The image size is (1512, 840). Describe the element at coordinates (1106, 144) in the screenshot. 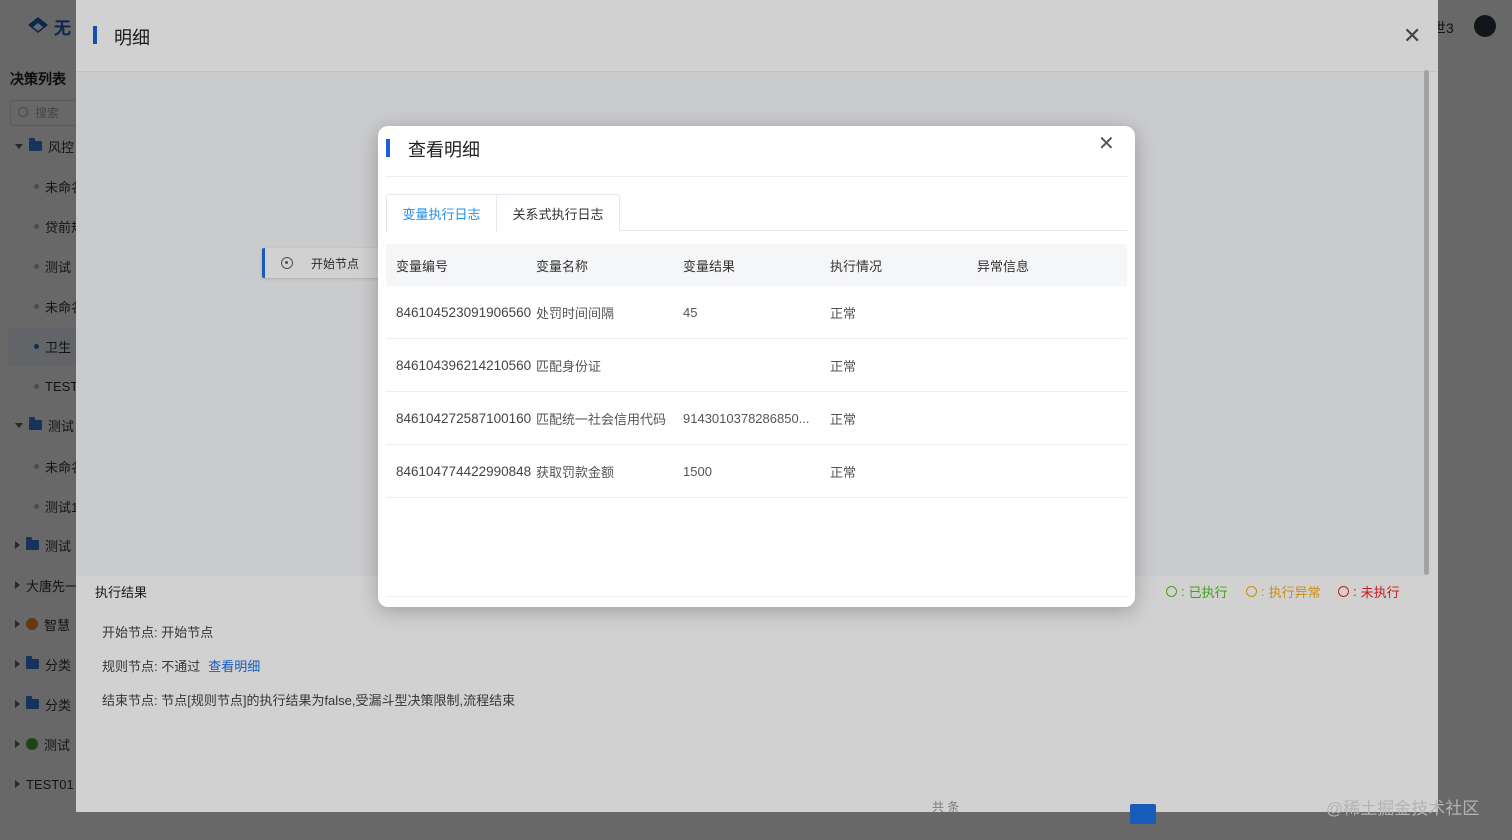

I see `close-icon: ✕` at that location.